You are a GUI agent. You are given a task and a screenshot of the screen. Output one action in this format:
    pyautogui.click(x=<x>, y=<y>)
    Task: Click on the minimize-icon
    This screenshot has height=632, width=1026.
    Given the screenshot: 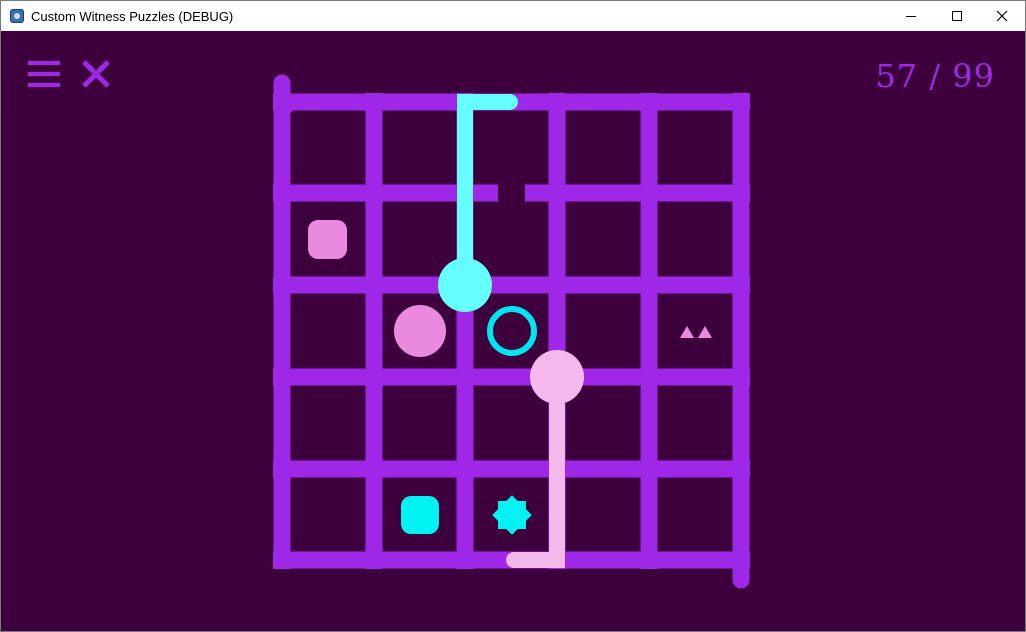 What is the action you would take?
    pyautogui.click(x=911, y=16)
    